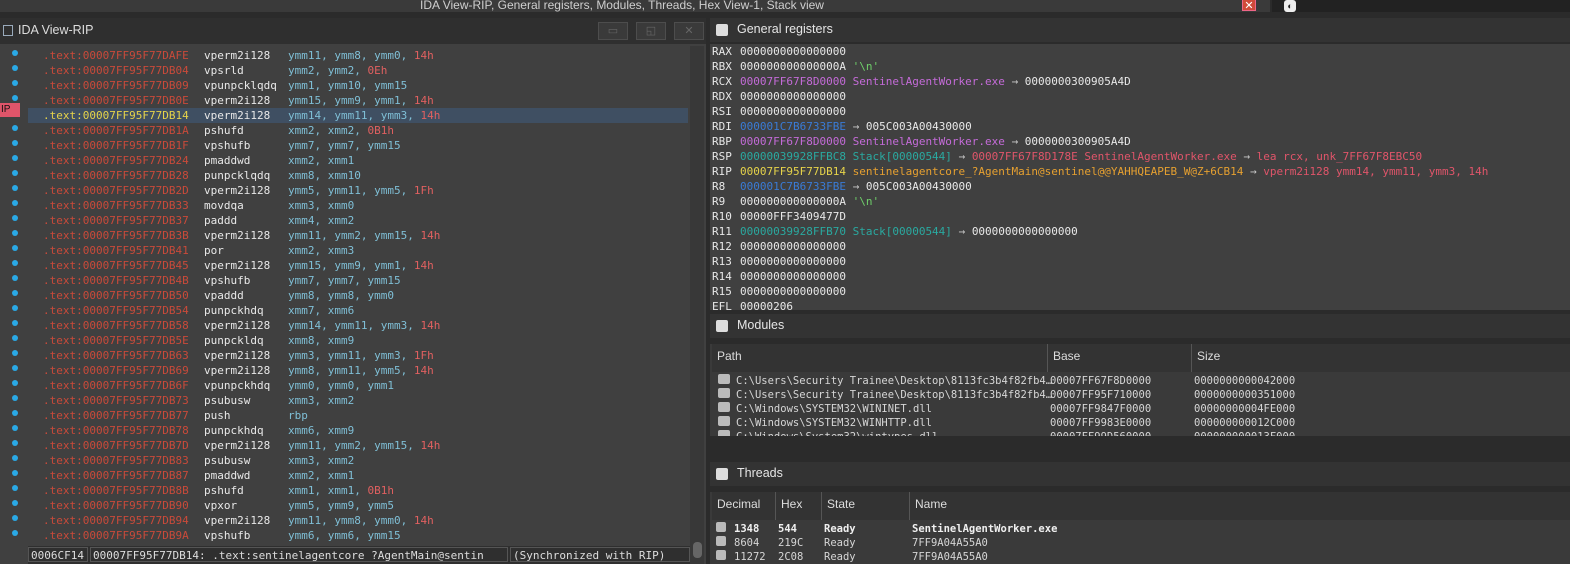 Image resolution: width=1570 pixels, height=564 pixels. I want to click on register-row: R15 0000000000000000, so click(1140, 291).